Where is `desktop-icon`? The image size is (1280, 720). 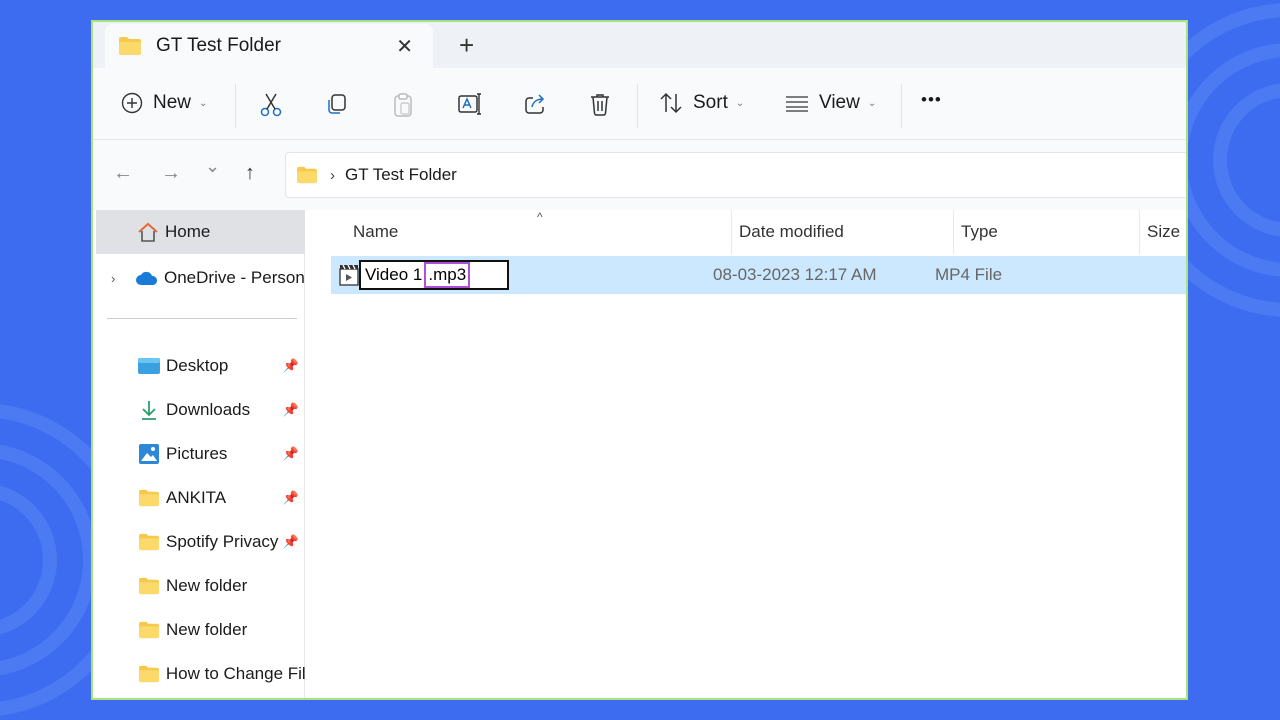
desktop-icon is located at coordinates (149, 366).